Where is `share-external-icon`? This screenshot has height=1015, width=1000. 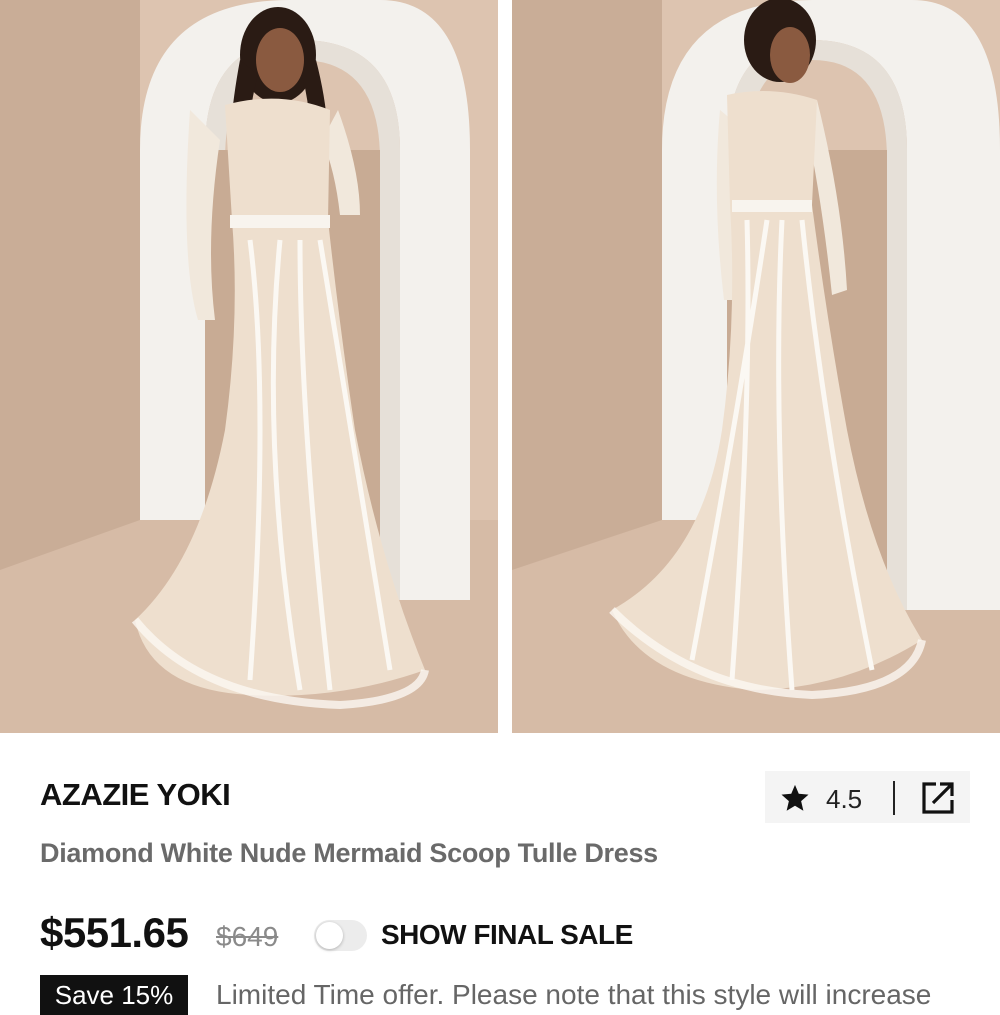
share-external-icon is located at coordinates (938, 798).